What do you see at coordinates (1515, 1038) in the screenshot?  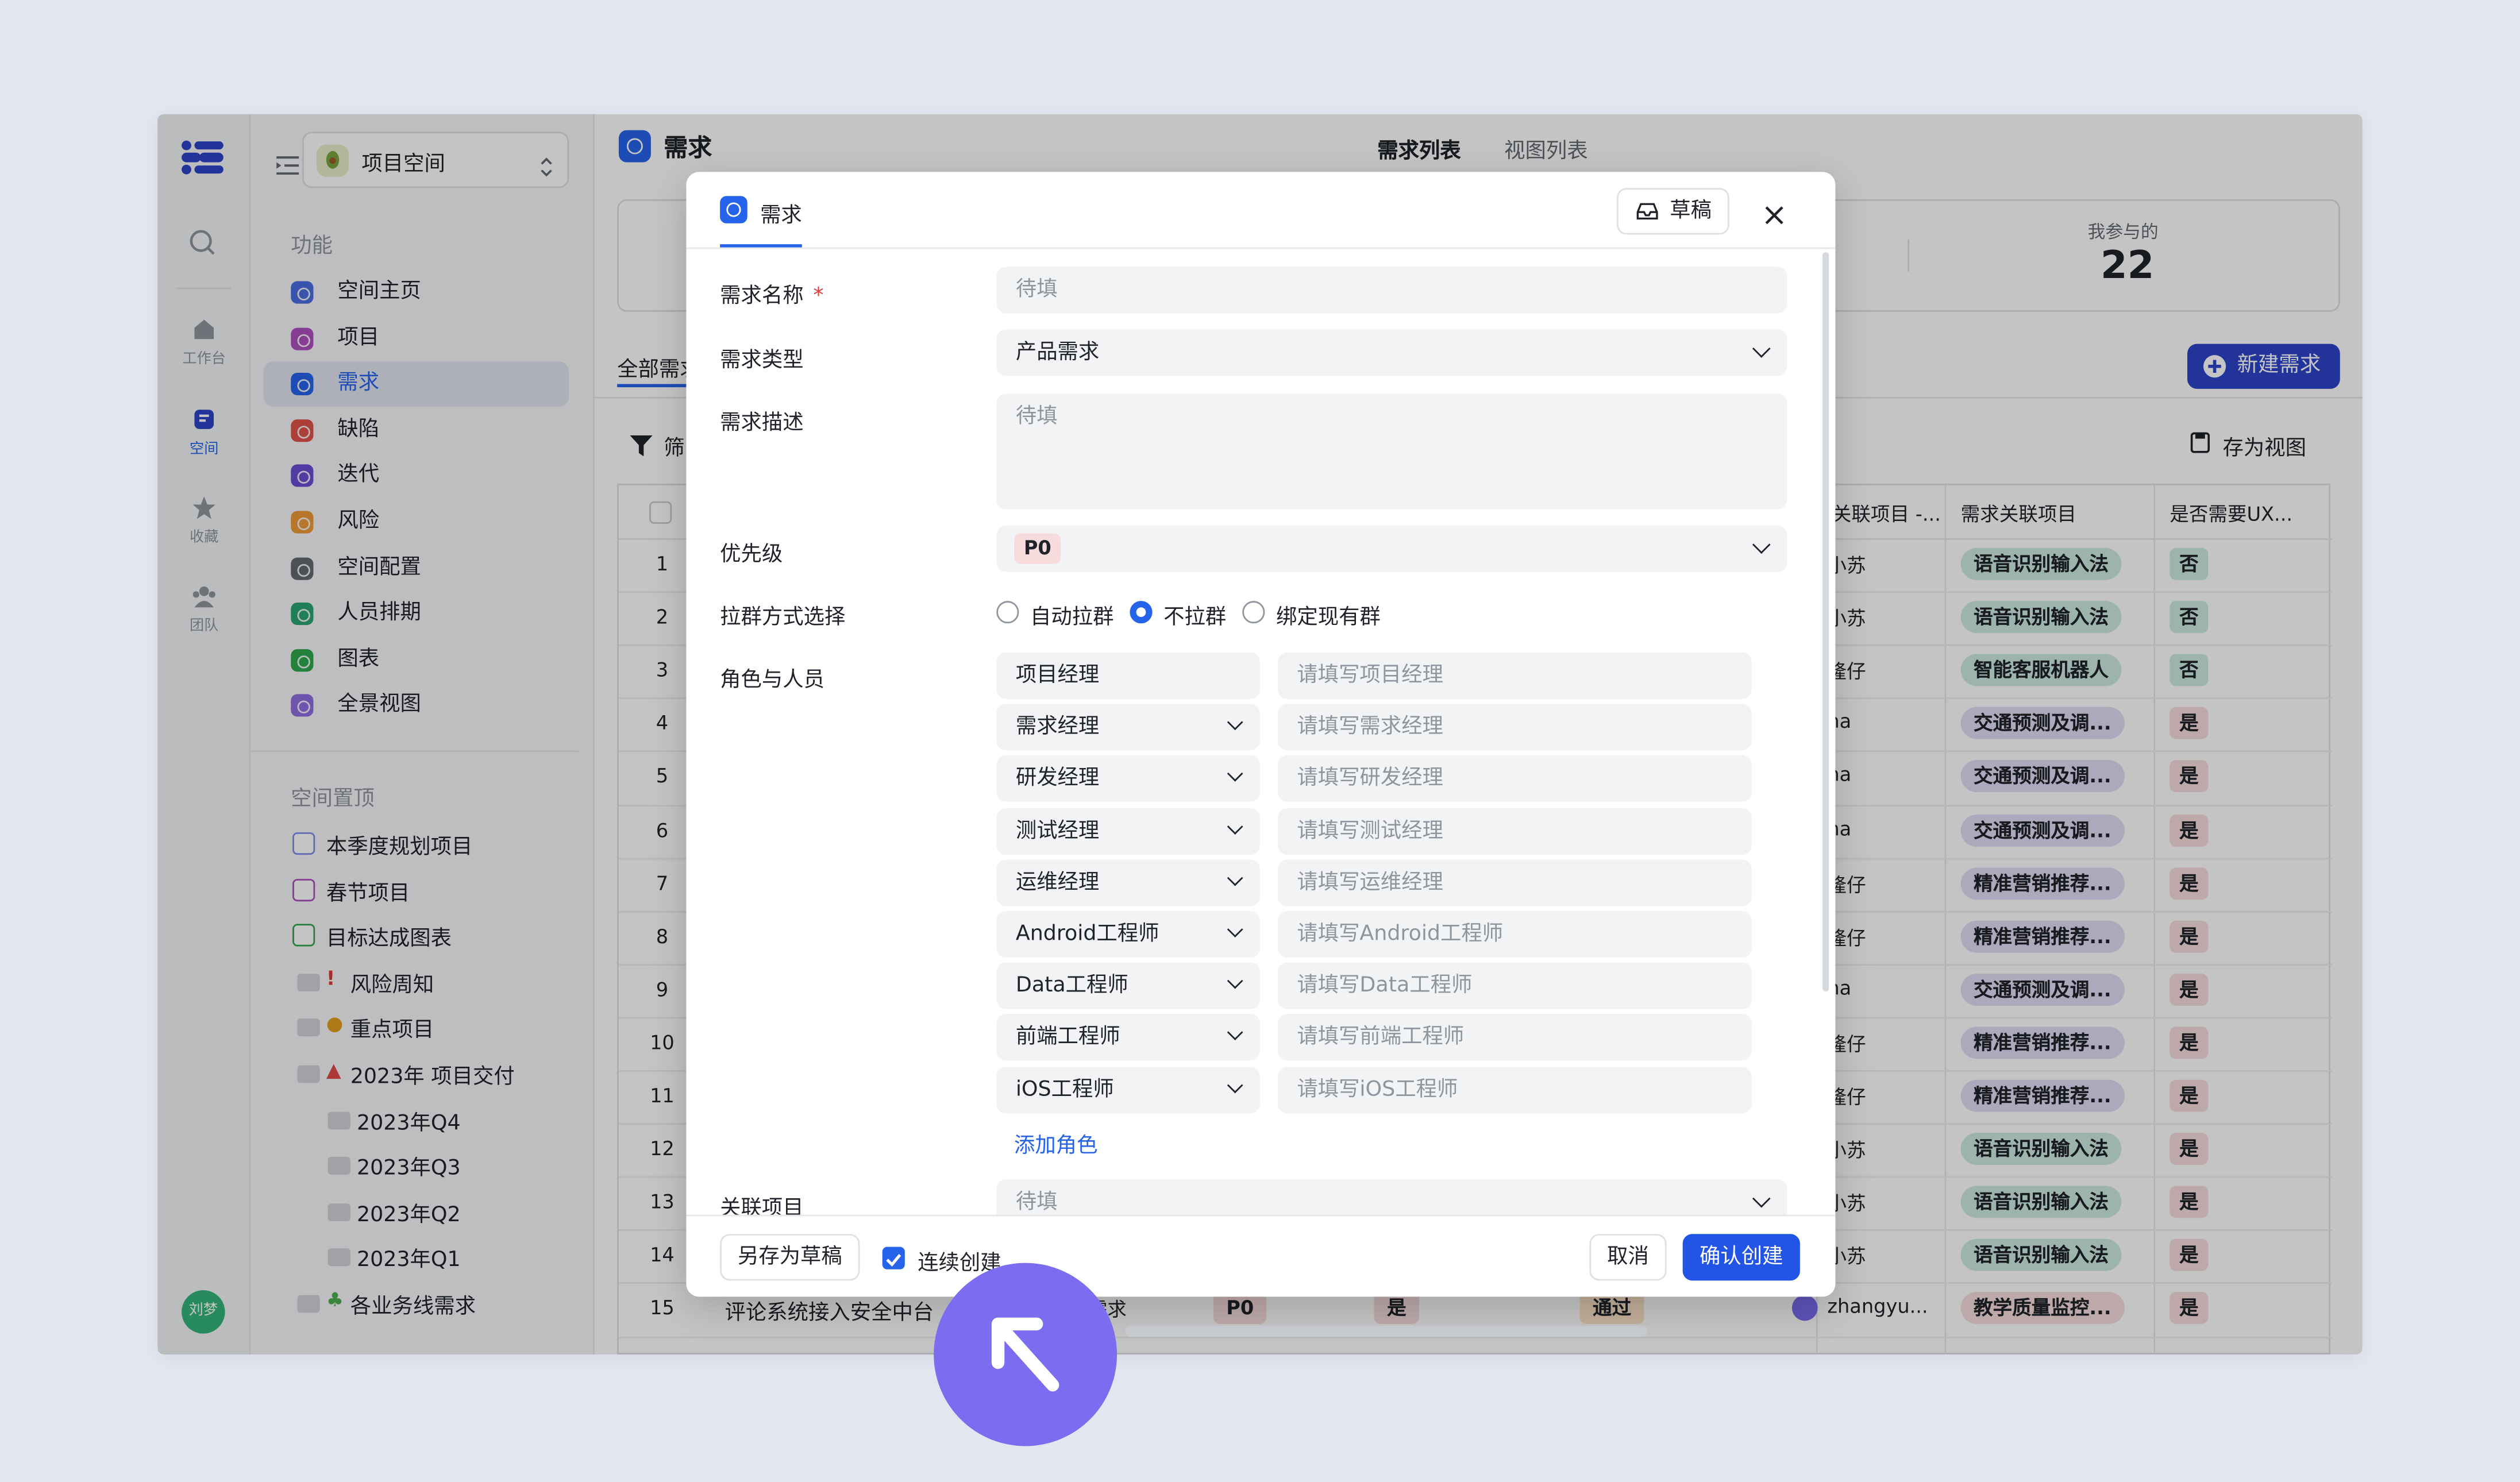 I see `role-person-input: 请填写前端工程师` at bounding box center [1515, 1038].